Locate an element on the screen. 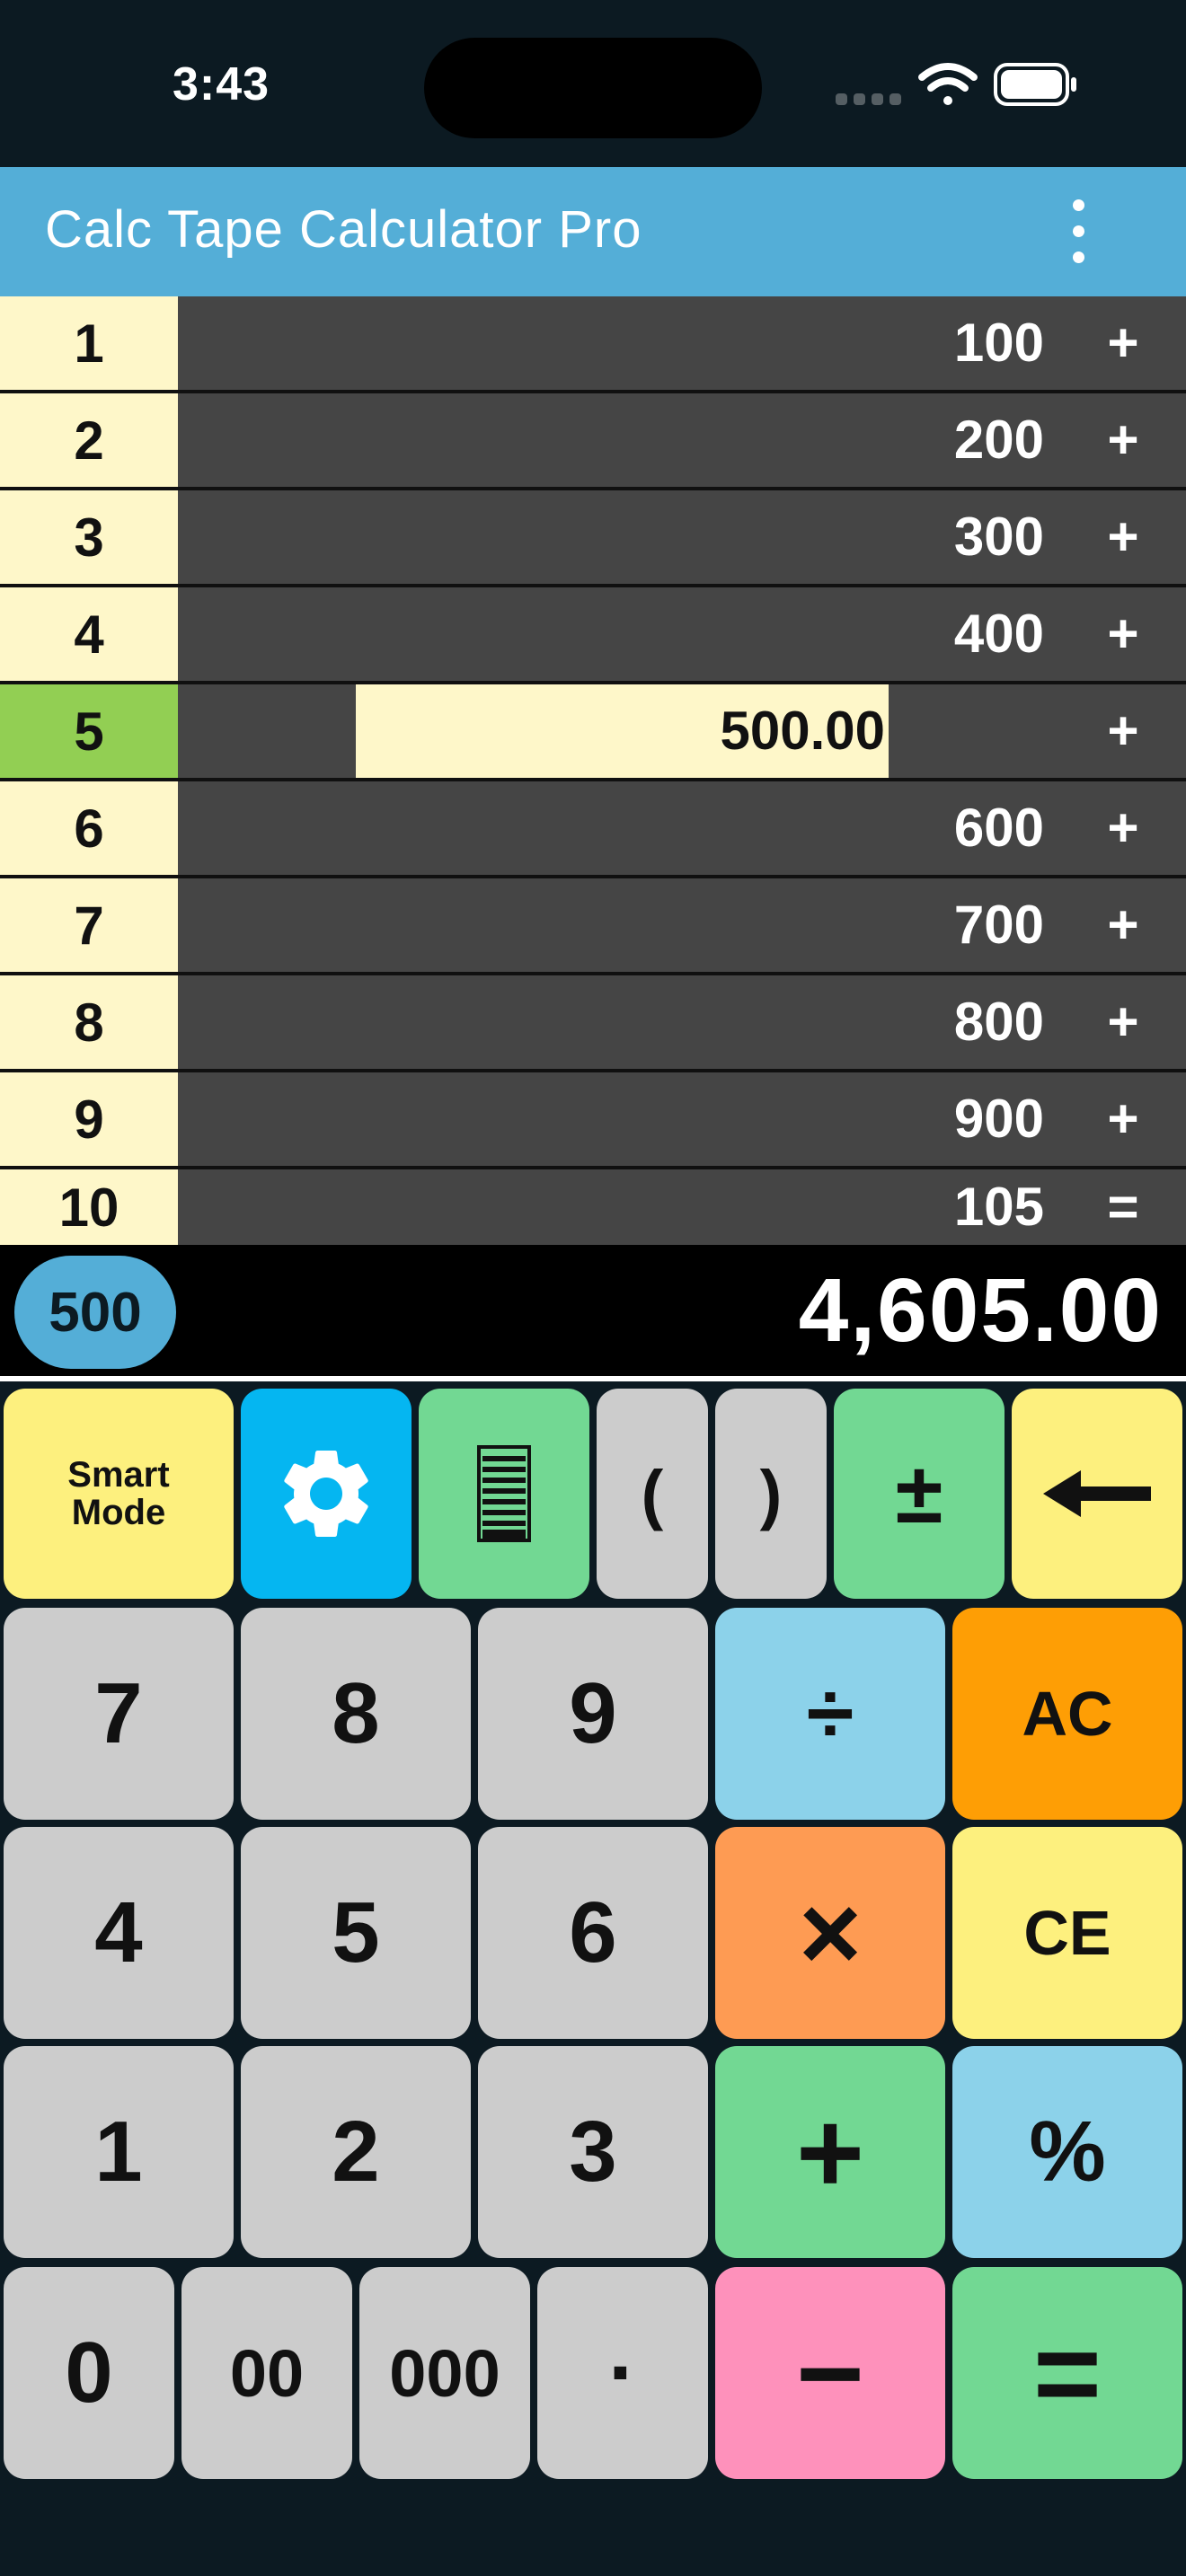 Image resolution: width=1186 pixels, height=2576 pixels. row-value: 700 is located at coordinates (998, 925).